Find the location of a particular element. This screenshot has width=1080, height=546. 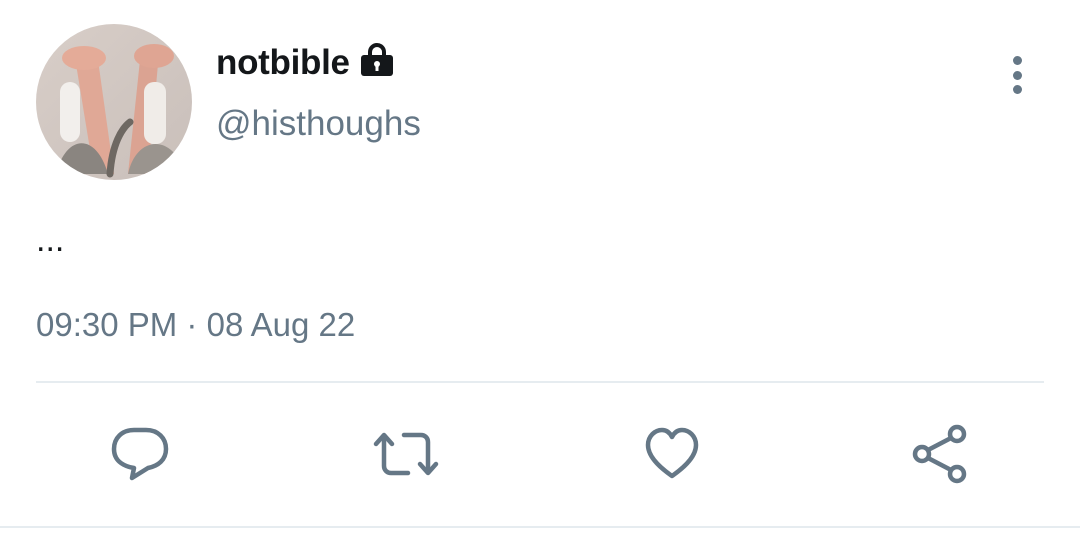

share-button is located at coordinates (940, 454).